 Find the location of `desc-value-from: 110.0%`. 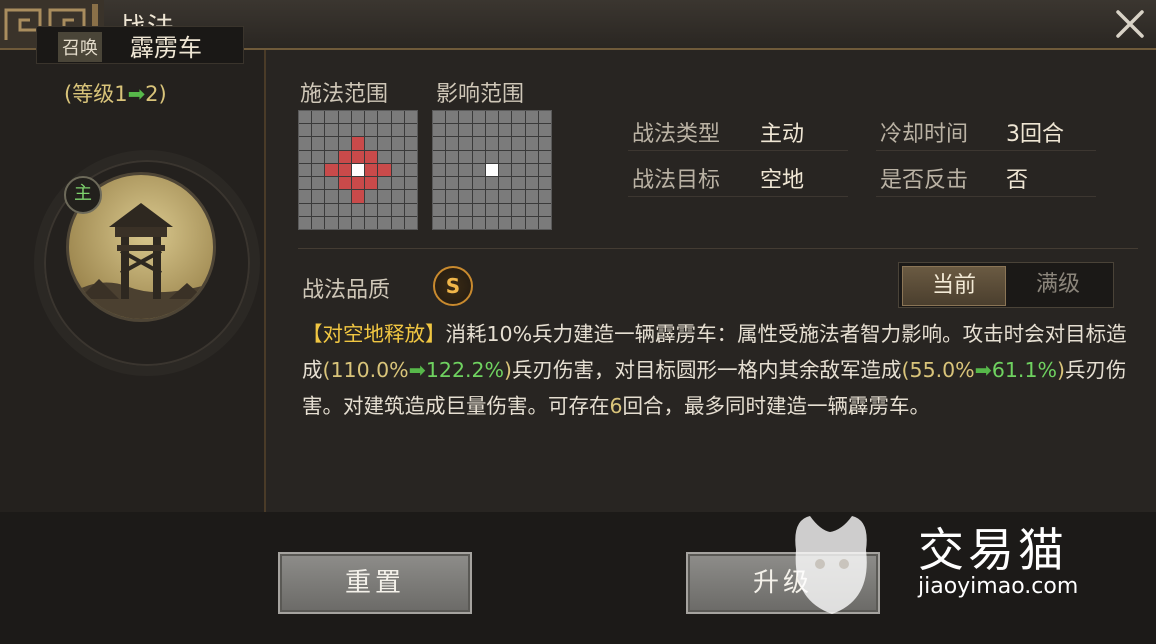

desc-value-from: 110.0% is located at coordinates (369, 370).